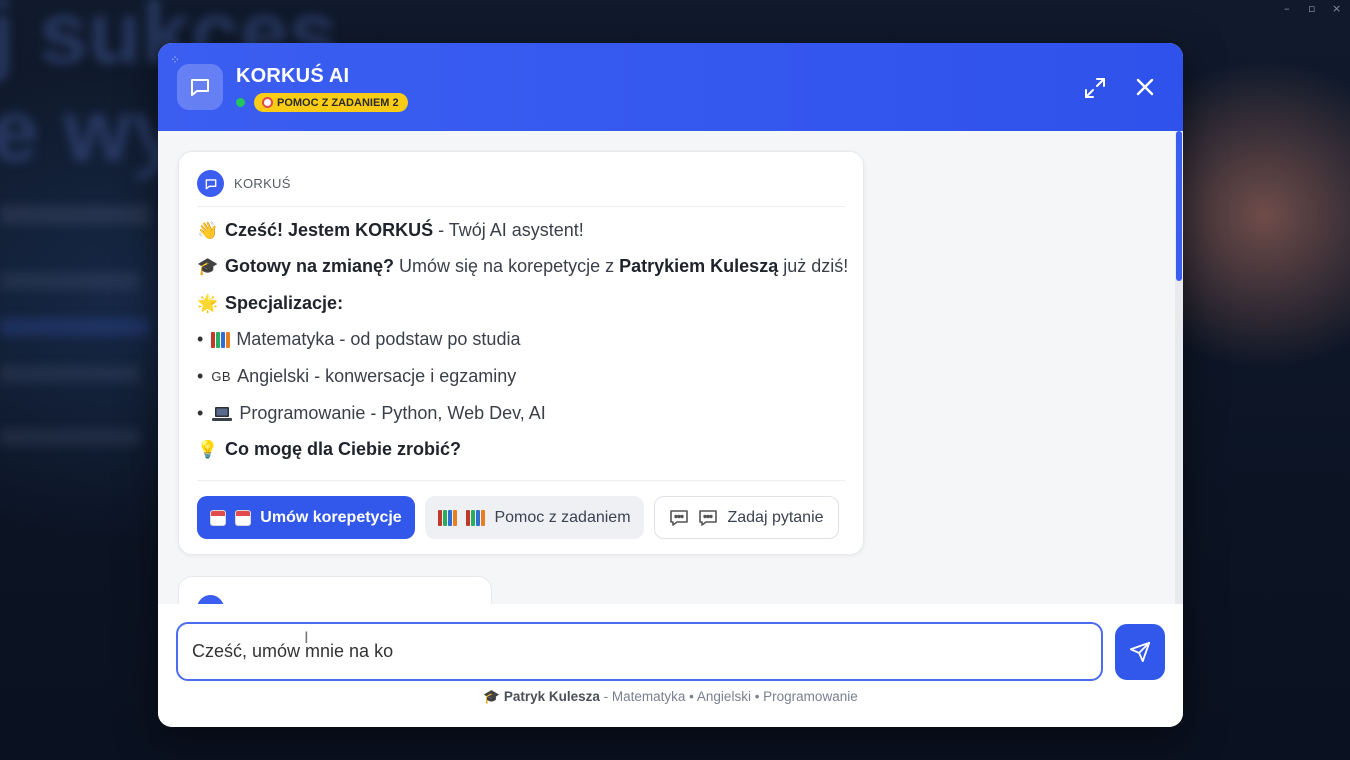 This screenshot has height=760, width=1350. I want to click on close-window-icon: ×, so click(1336, 8).